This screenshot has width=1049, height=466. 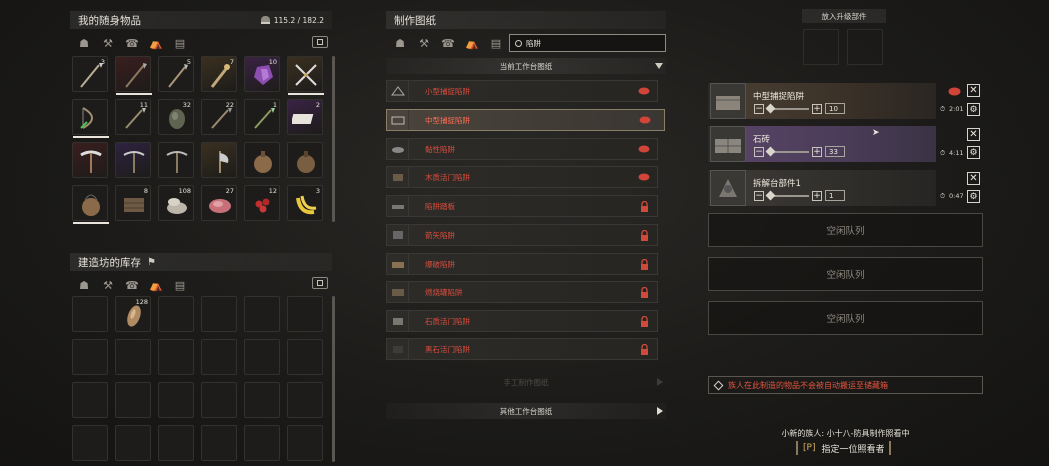 What do you see at coordinates (262, 74) in the screenshot?
I see `inventory-slot: 10` at bounding box center [262, 74].